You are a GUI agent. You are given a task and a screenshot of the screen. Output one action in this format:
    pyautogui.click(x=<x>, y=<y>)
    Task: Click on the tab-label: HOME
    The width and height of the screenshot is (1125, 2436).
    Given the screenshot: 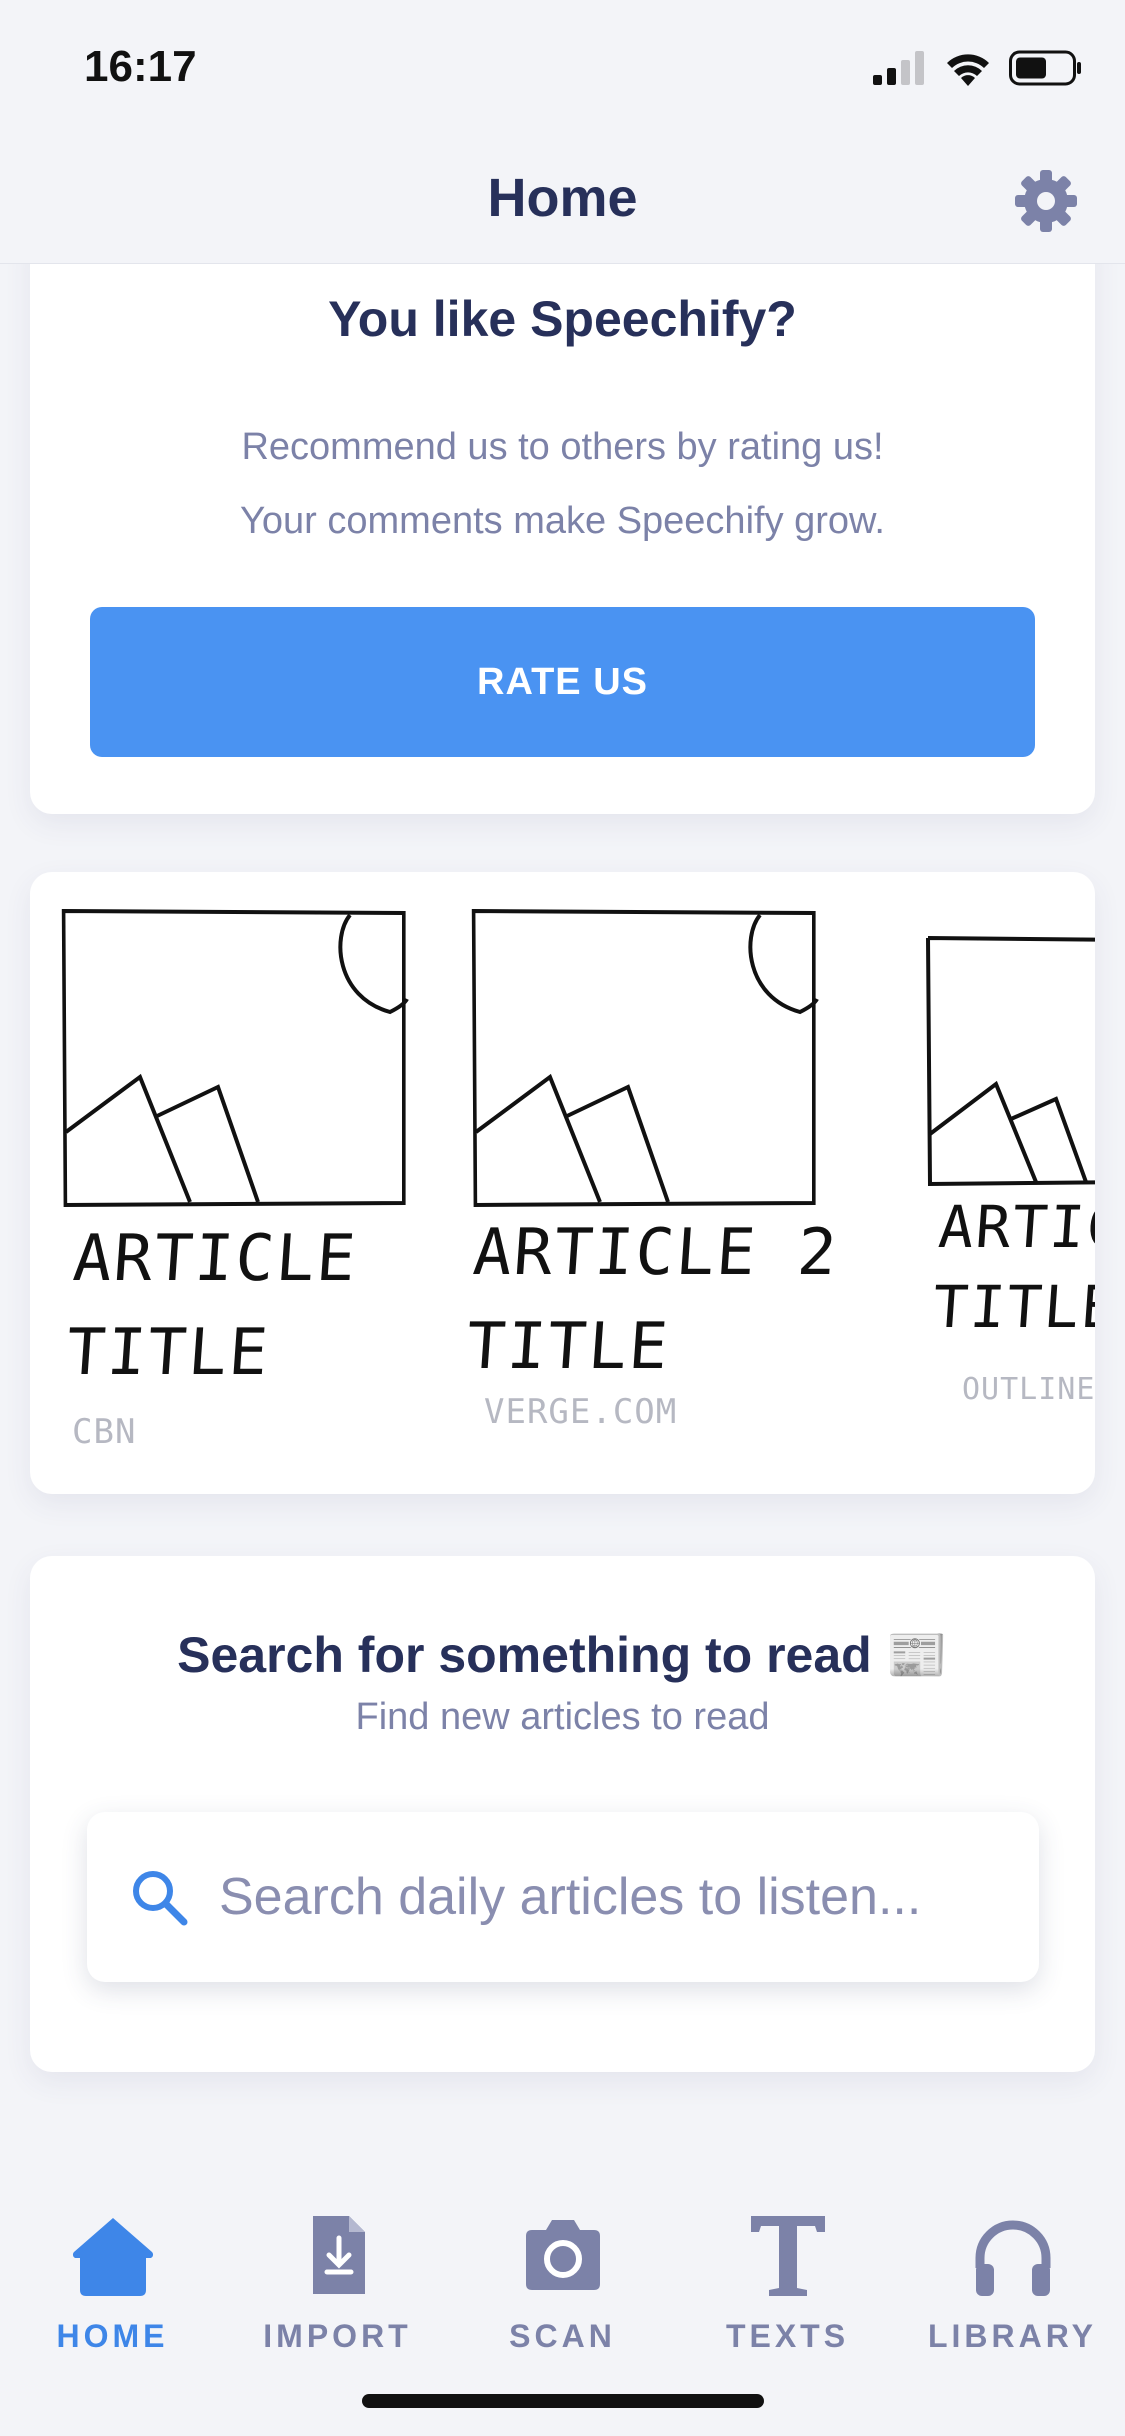 What is the action you would take?
    pyautogui.click(x=112, y=2336)
    